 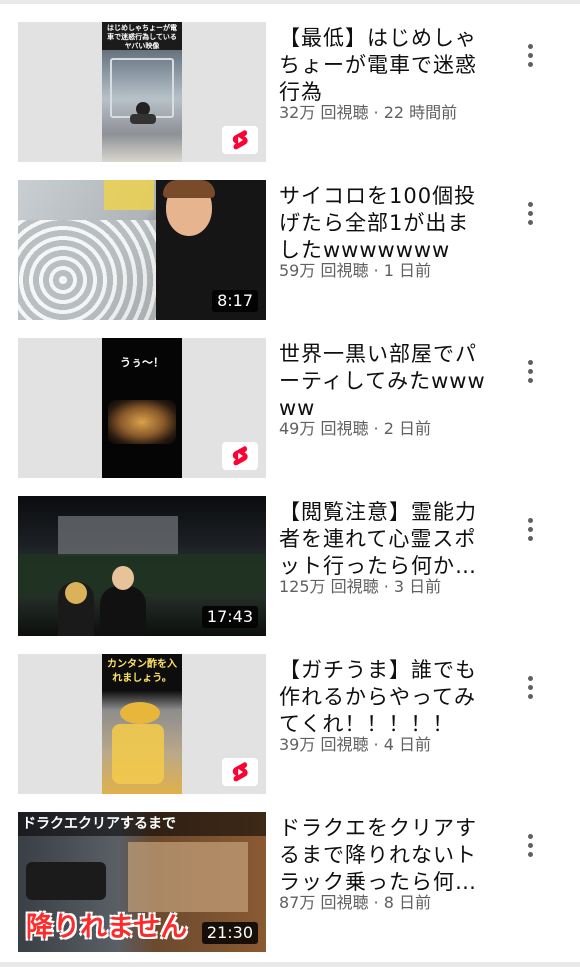 What do you see at coordinates (407, 270) in the screenshot?
I see `upload-age: 1 日前` at bounding box center [407, 270].